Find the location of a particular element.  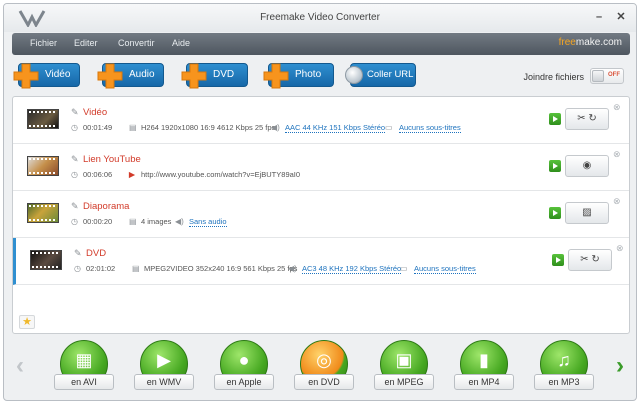

duration: 00:00:20 is located at coordinates (98, 221).